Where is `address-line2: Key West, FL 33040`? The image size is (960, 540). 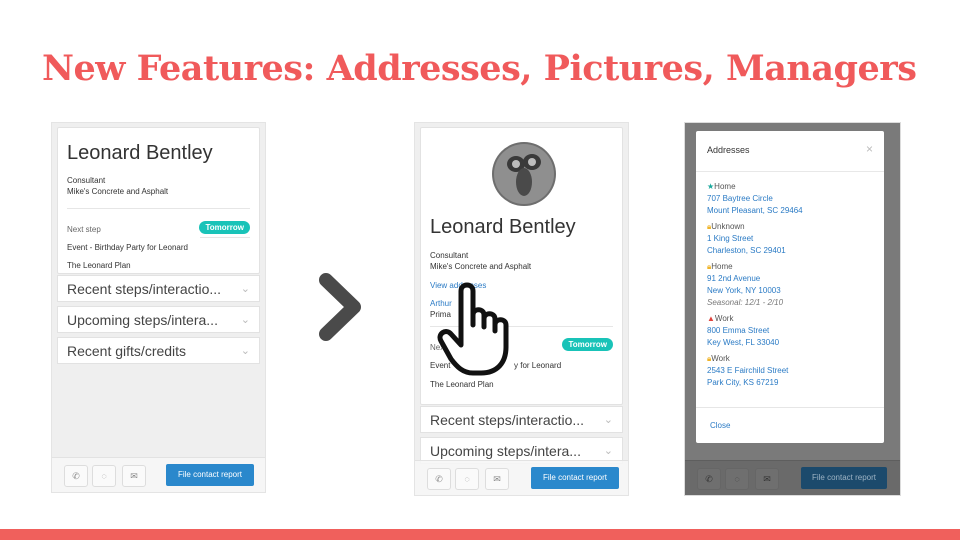 address-line2: Key West, FL 33040 is located at coordinates (743, 342).